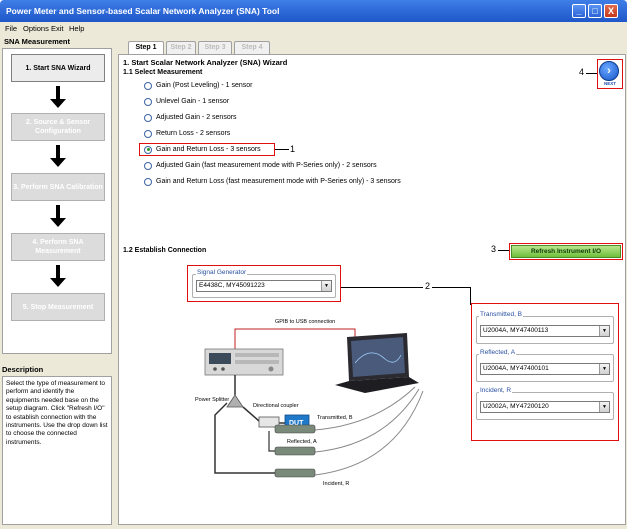 Image resolution: width=627 pixels, height=529 pixels. What do you see at coordinates (215, 47) in the screenshot?
I see `tab-step-3: Step 3` at bounding box center [215, 47].